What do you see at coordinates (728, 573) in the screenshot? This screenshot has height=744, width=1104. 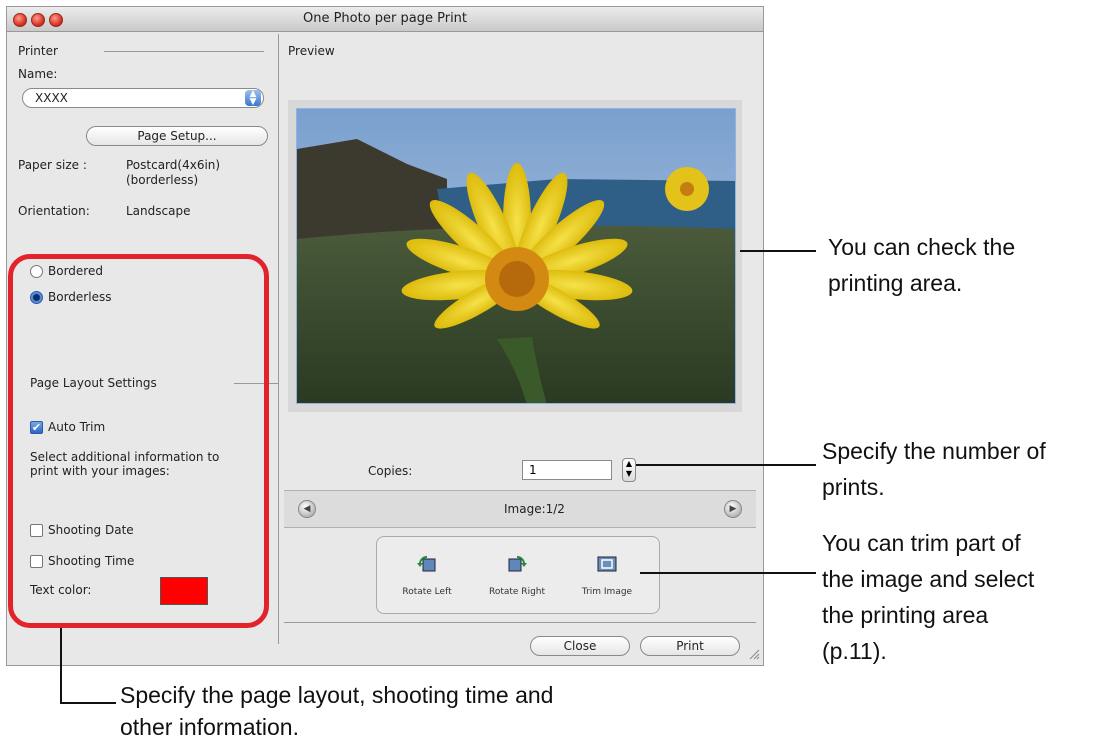 I see `annotation-line-trim` at bounding box center [728, 573].